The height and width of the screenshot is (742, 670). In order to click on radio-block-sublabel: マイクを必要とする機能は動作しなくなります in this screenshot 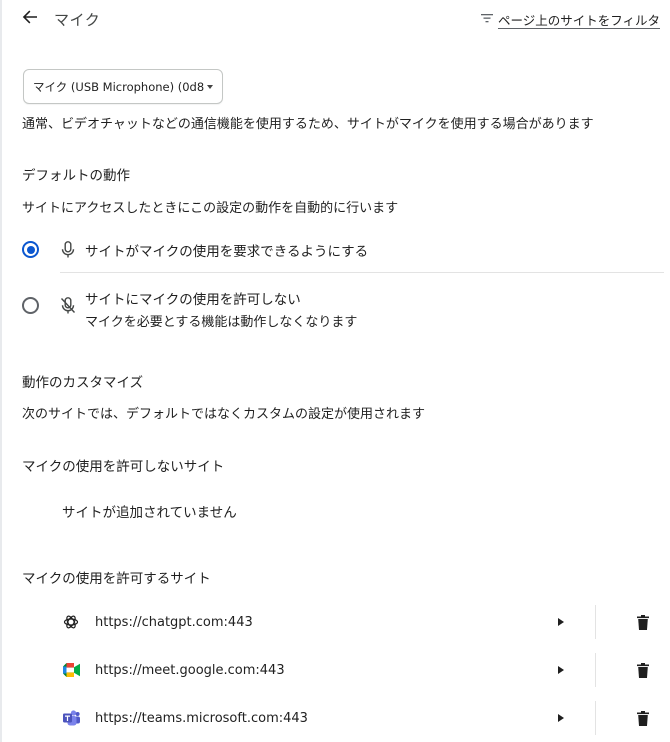, I will do `click(221, 322)`.